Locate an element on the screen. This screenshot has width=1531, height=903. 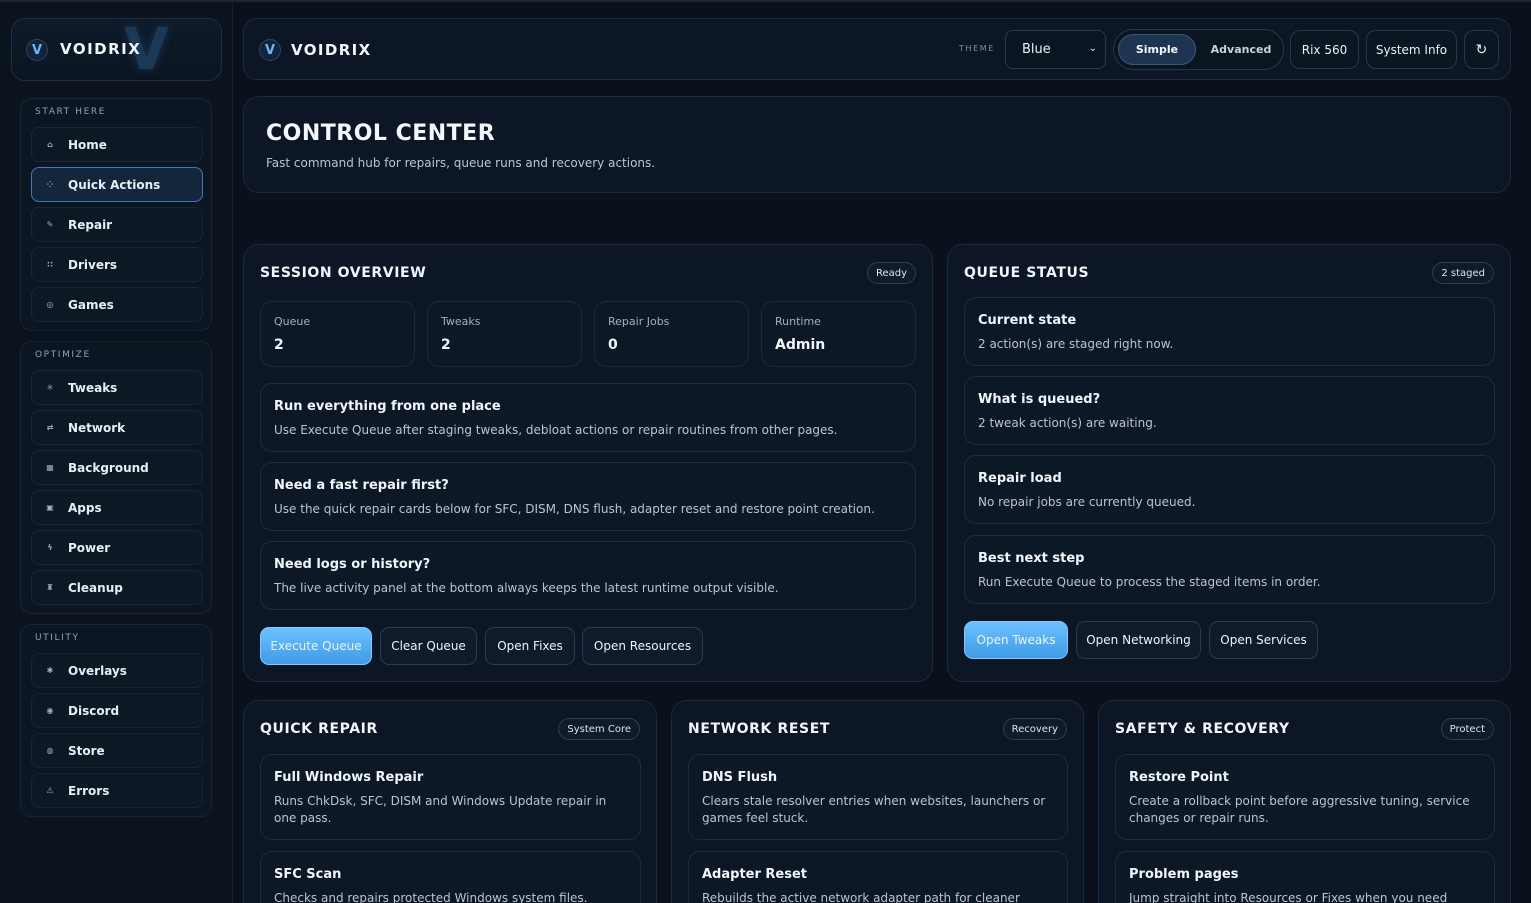
sparkle-icon: ✳ is located at coordinates (50, 387).